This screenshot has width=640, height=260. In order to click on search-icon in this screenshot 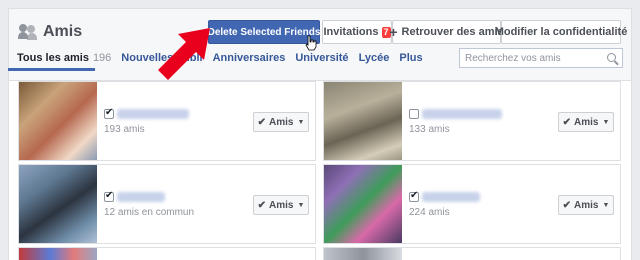, I will do `click(611, 57)`.